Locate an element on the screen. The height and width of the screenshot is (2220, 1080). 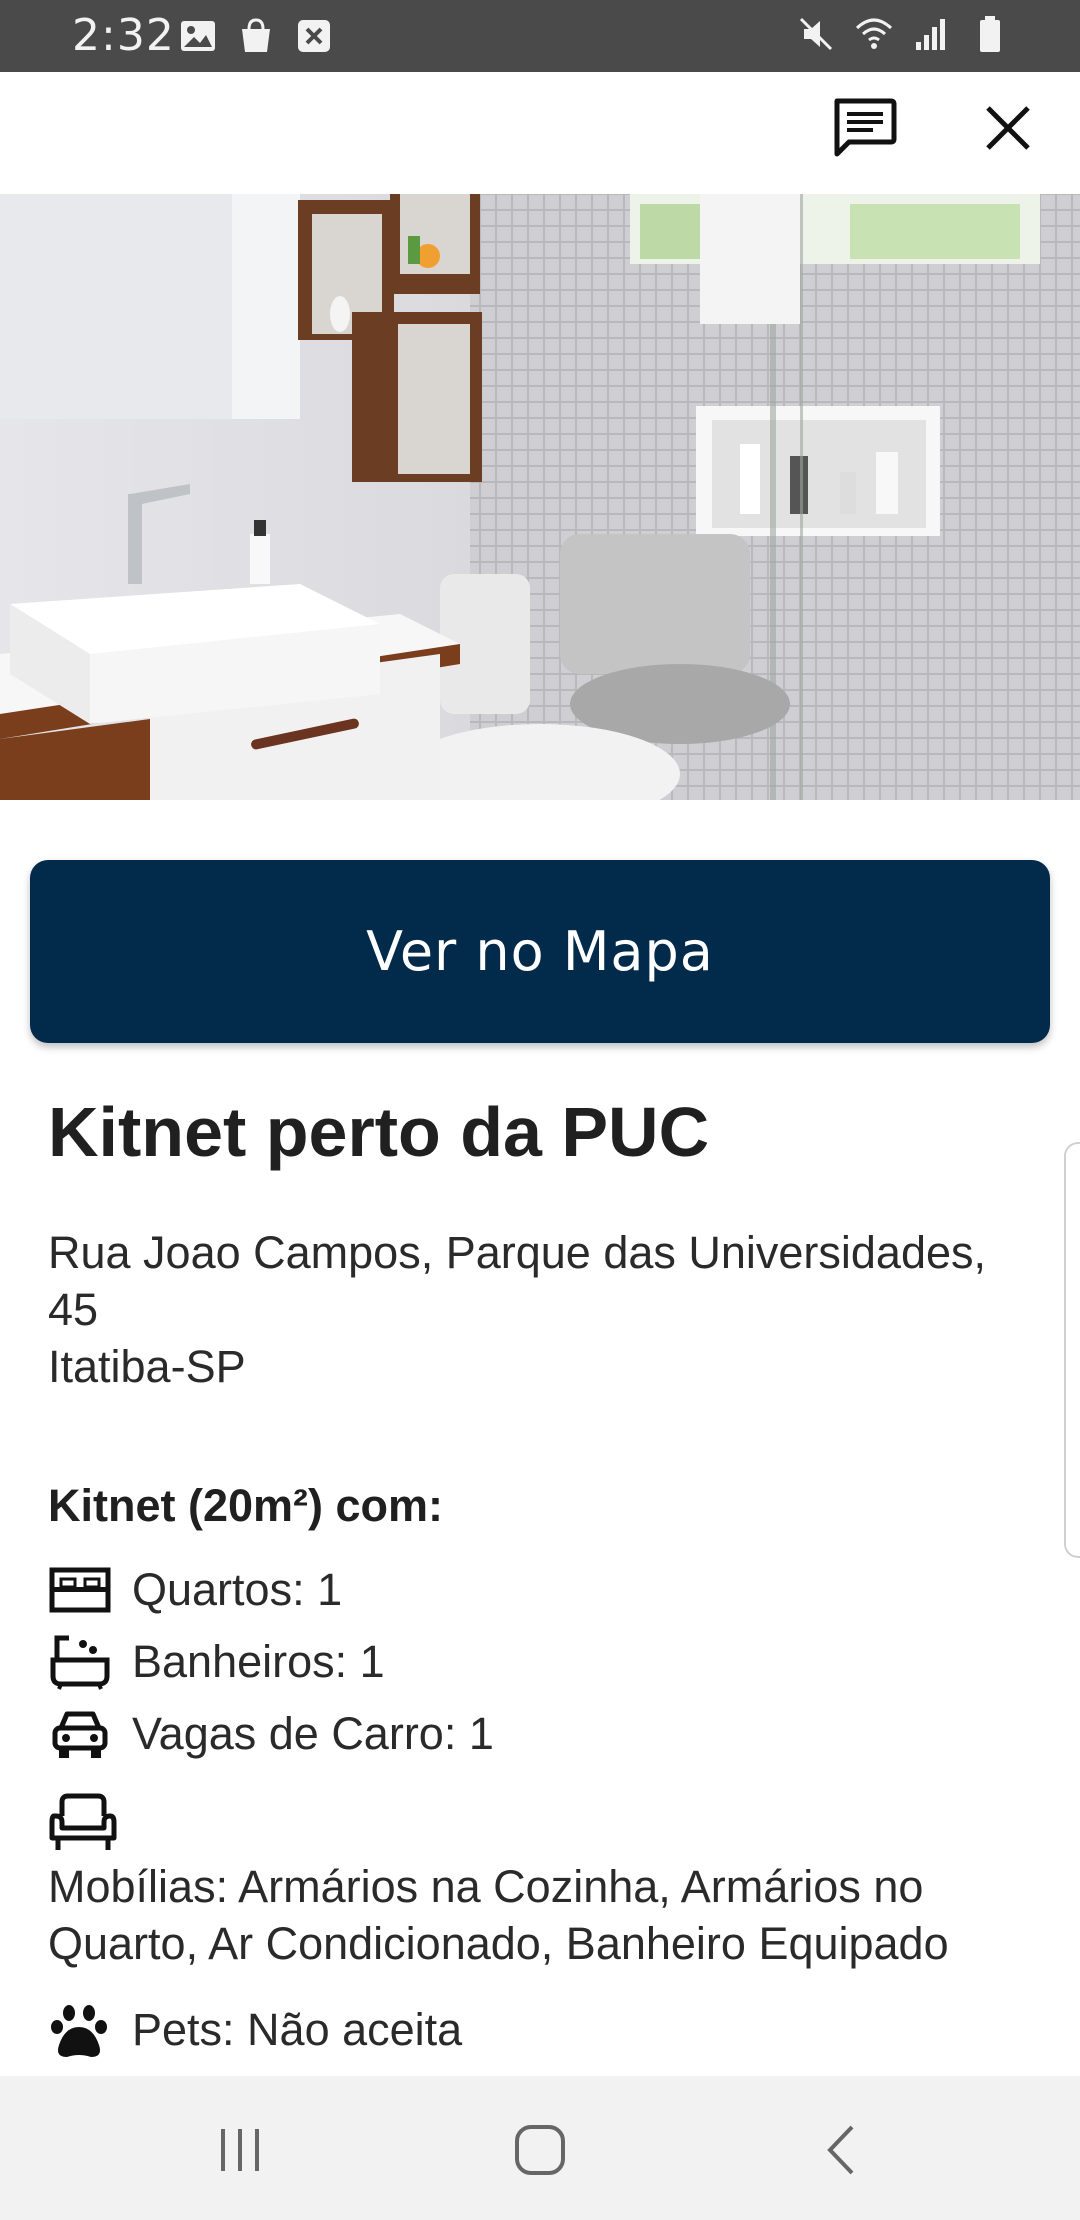
system-nav-bar is located at coordinates (540, 2148).